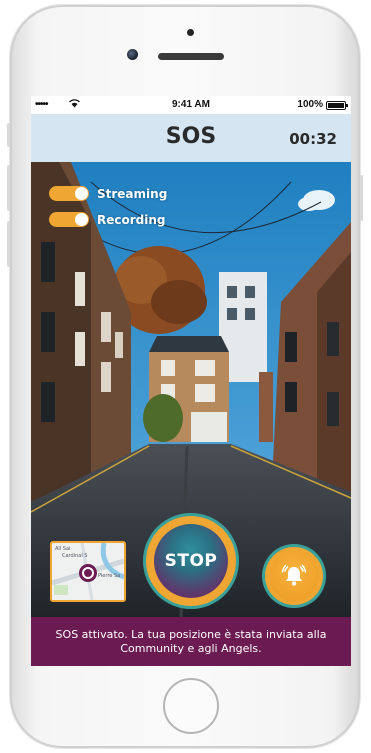  I want to click on recording-toggle-row: Recording, so click(107, 219).